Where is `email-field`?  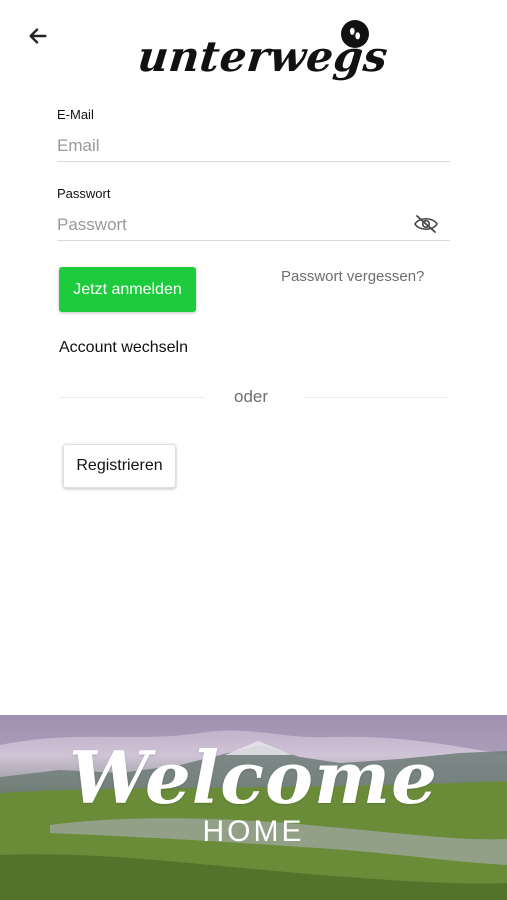
email-field is located at coordinates (253, 146).